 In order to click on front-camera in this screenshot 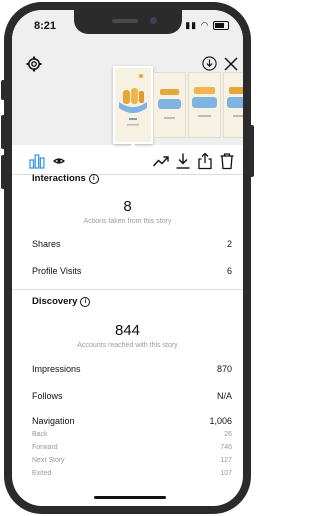, I will do `click(153, 20)`.